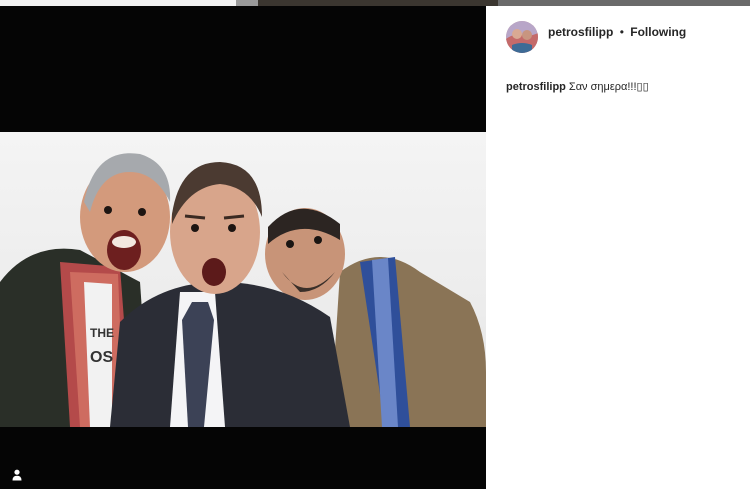 Image resolution: width=750 pixels, height=489 pixels. I want to click on profile-avatar, so click(522, 37).